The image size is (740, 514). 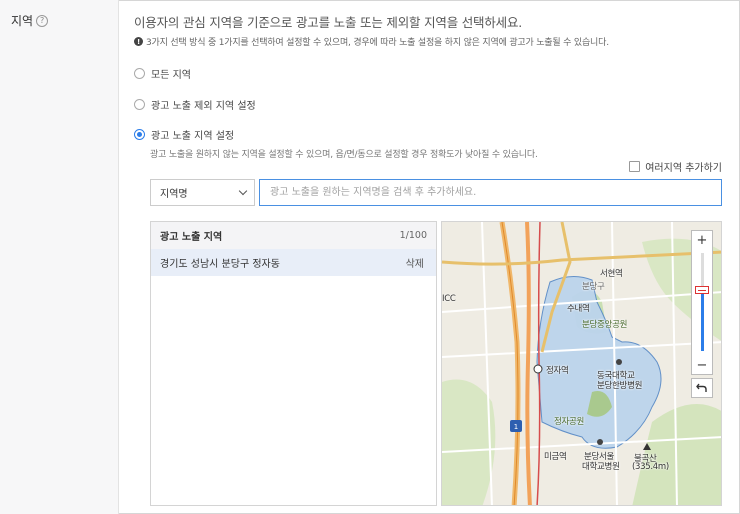 What do you see at coordinates (243, 191) in the screenshot?
I see `chevron-down-icon` at bounding box center [243, 191].